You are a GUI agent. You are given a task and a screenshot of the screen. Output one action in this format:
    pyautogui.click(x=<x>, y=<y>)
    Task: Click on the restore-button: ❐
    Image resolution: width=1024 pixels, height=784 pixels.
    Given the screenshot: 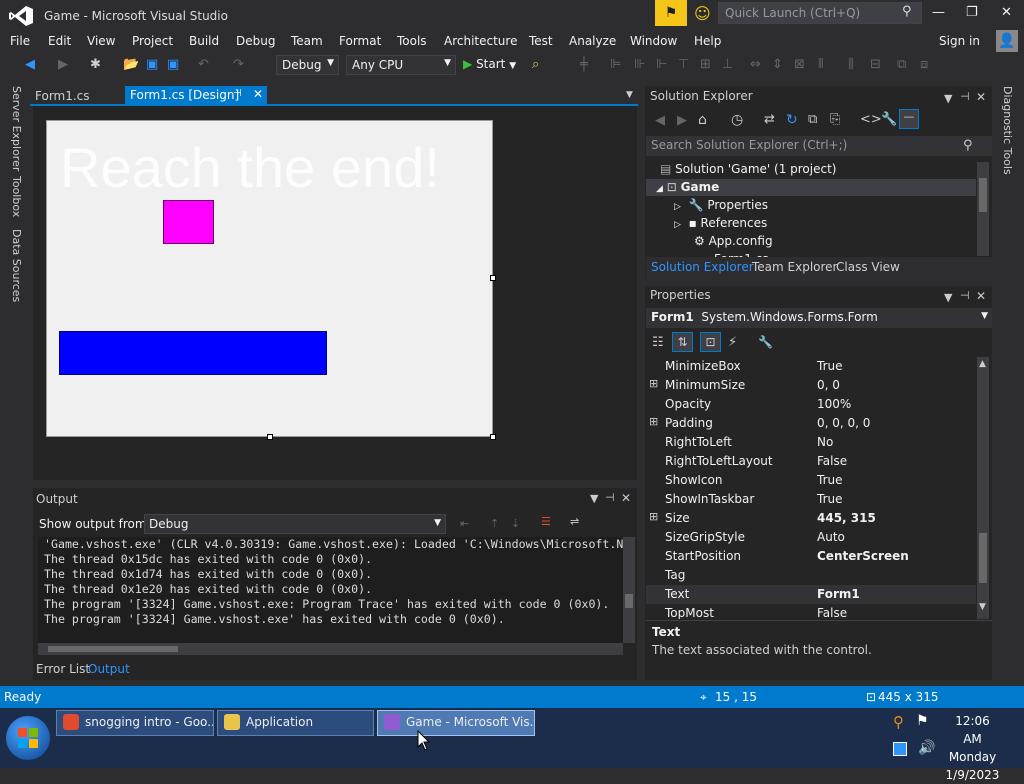 What is the action you would take?
    pyautogui.click(x=972, y=12)
    